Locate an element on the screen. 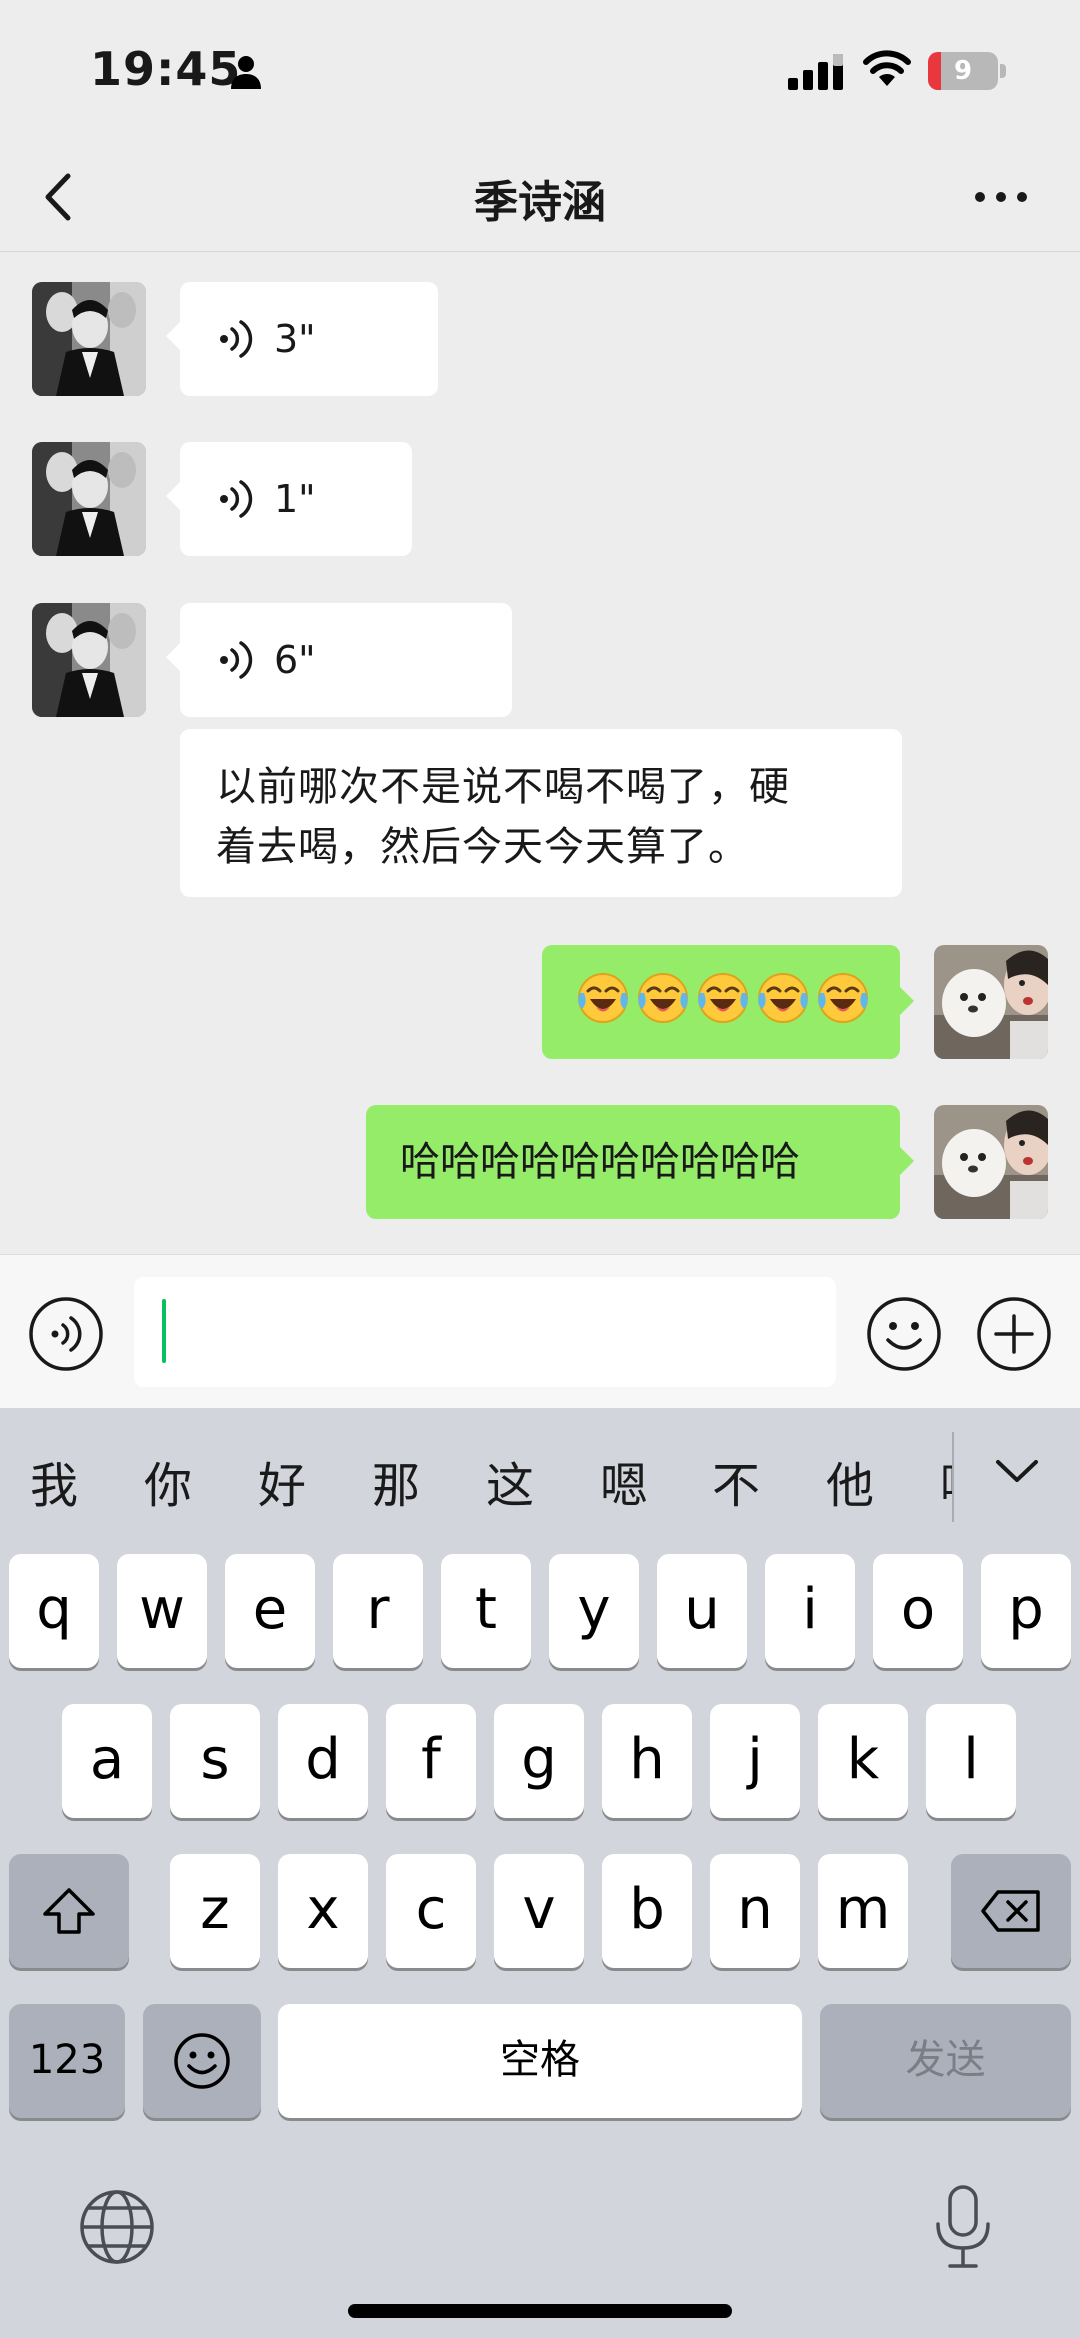 This screenshot has width=1080, height=2338. key-n: n is located at coordinates (755, 1911).